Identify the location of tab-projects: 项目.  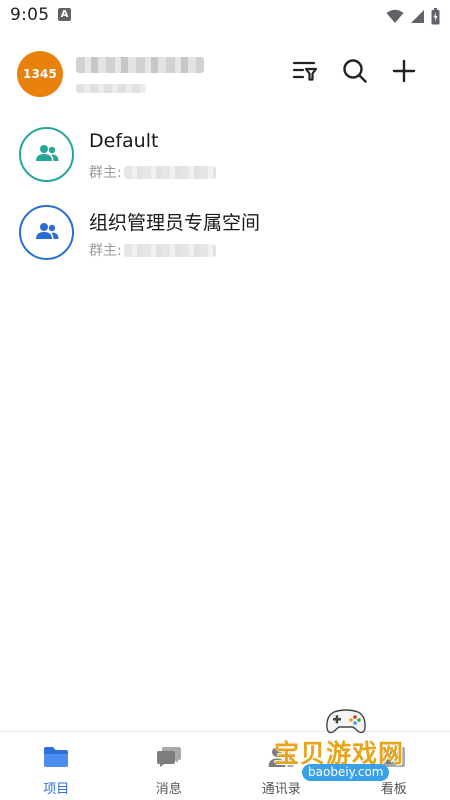
(56, 766).